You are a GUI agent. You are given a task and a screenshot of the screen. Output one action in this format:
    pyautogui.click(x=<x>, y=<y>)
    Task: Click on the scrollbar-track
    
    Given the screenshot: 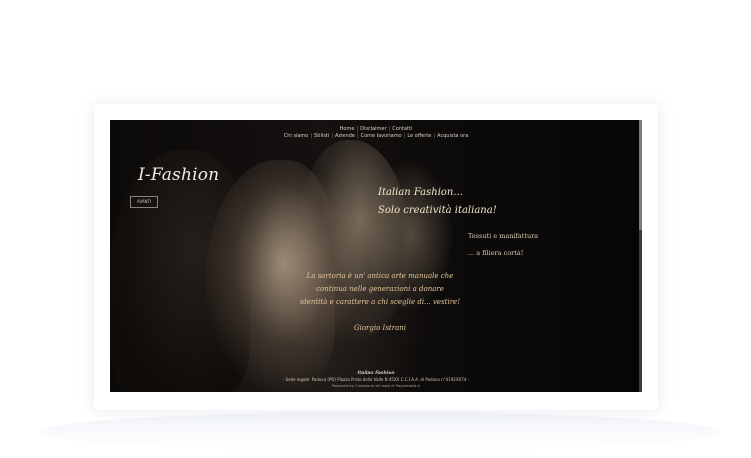 What is the action you would take?
    pyautogui.click(x=640, y=256)
    